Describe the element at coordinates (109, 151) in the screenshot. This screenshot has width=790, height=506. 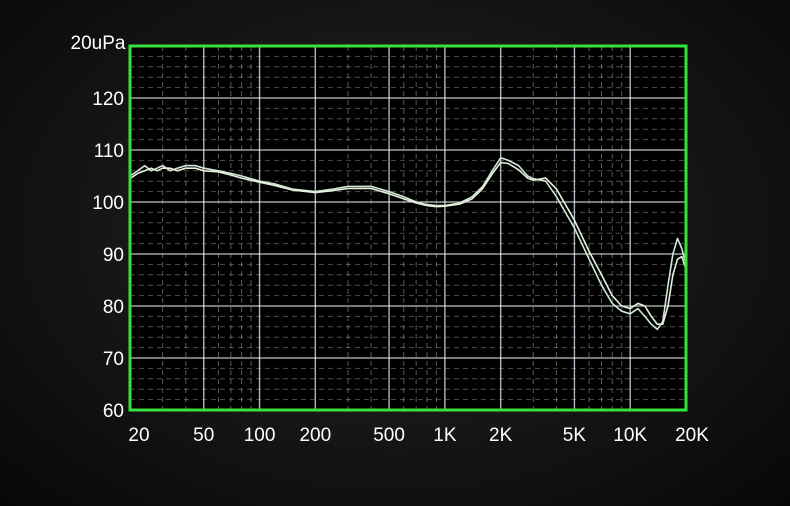
I see `y-tick-label: 110` at that location.